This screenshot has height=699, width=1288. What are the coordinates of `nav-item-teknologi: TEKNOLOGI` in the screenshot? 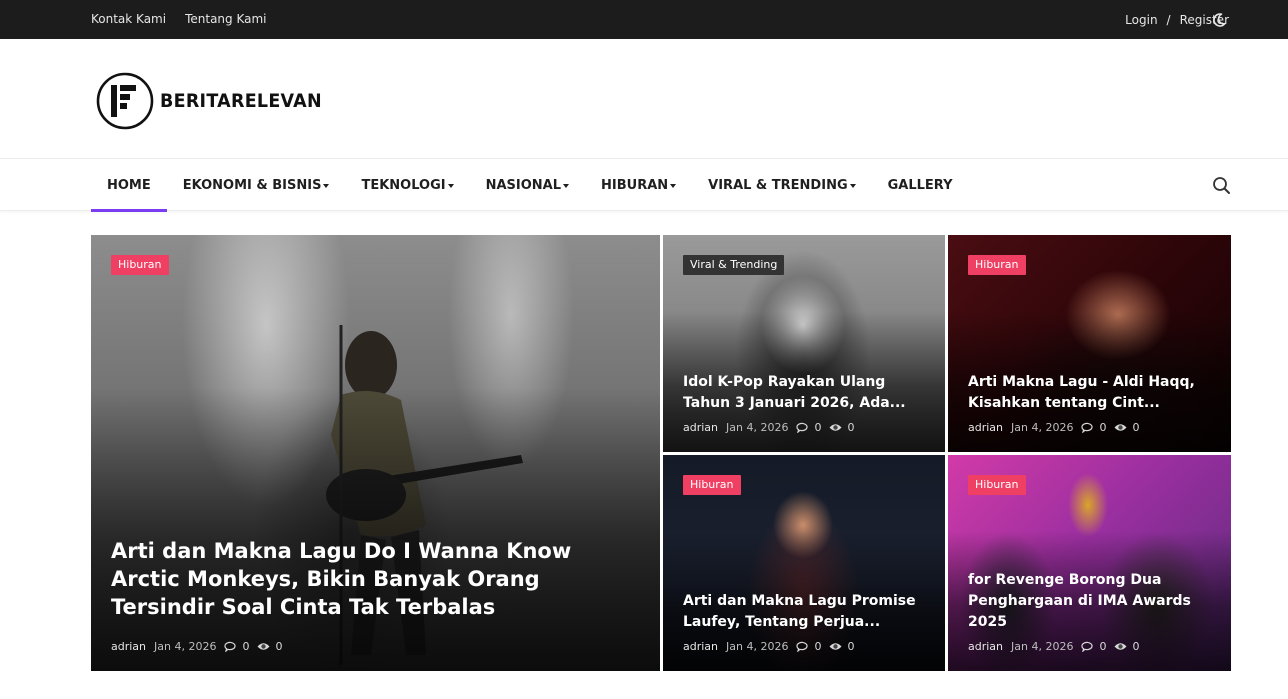 It's located at (407, 185).